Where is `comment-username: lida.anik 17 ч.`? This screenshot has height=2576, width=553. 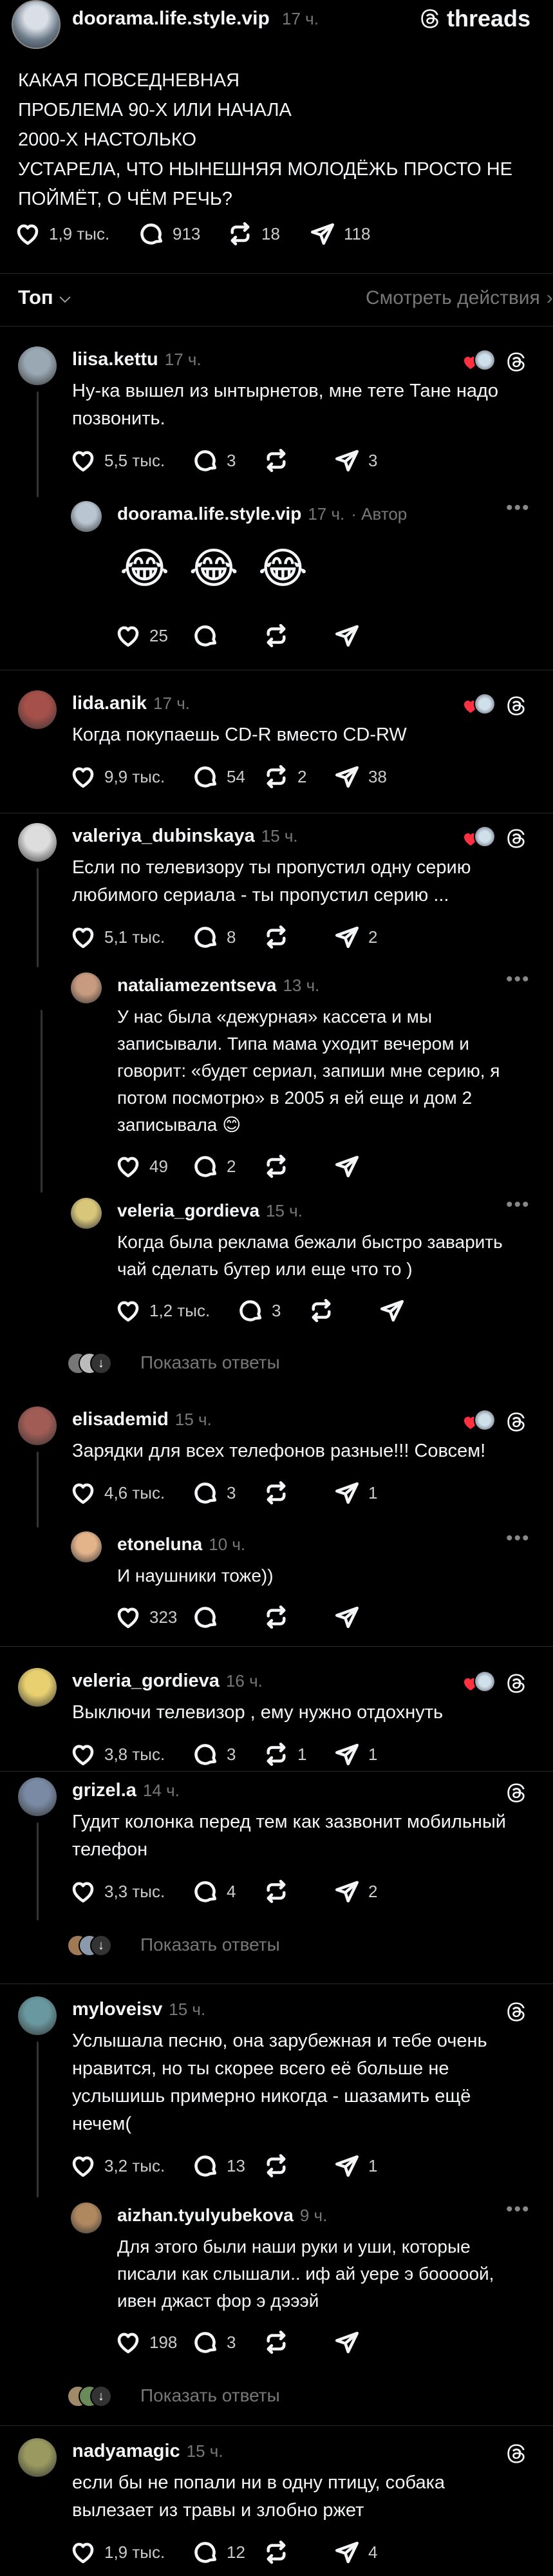 comment-username: lida.anik 17 ч. is located at coordinates (131, 703).